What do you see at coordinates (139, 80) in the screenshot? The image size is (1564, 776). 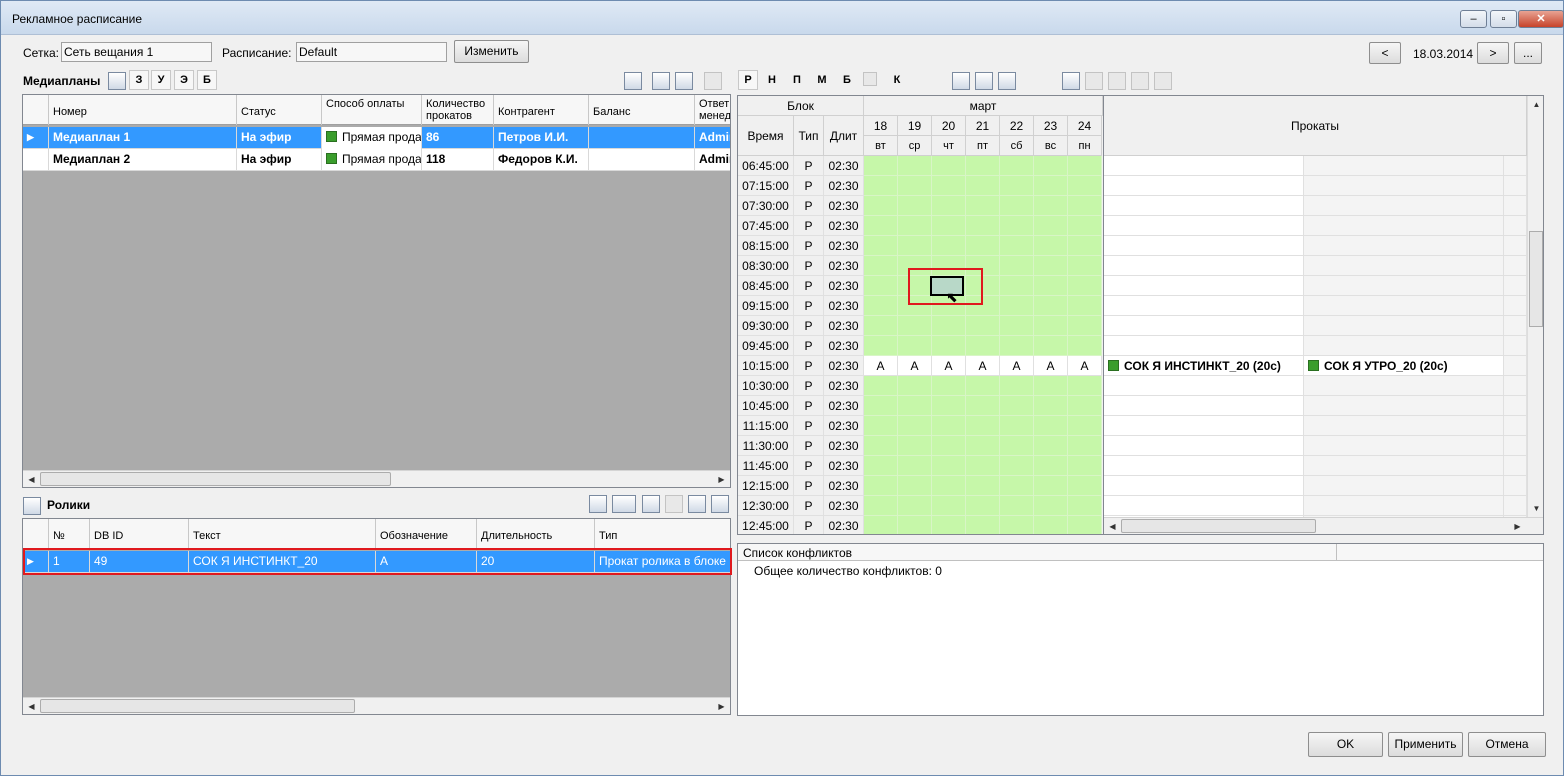 I see `filter-z: З` at bounding box center [139, 80].